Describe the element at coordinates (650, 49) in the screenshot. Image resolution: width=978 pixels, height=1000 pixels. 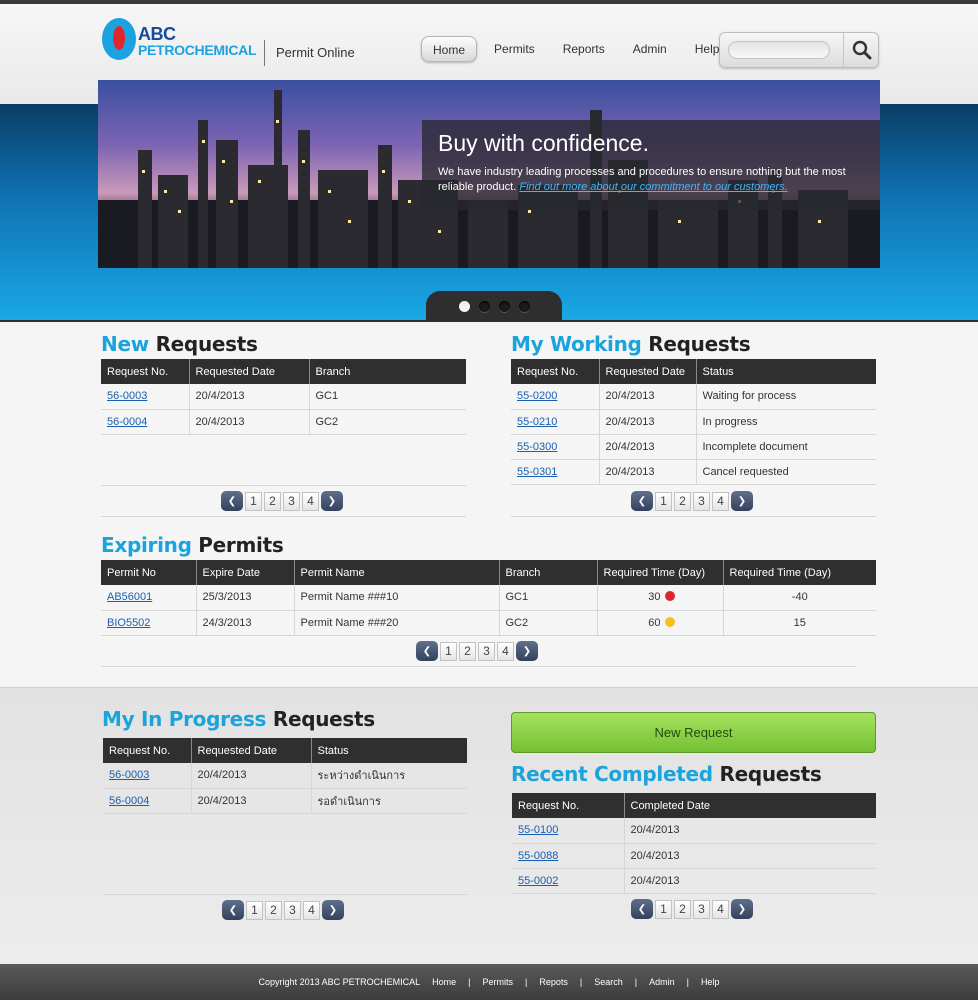
I see `nav-admin: Admin` at that location.